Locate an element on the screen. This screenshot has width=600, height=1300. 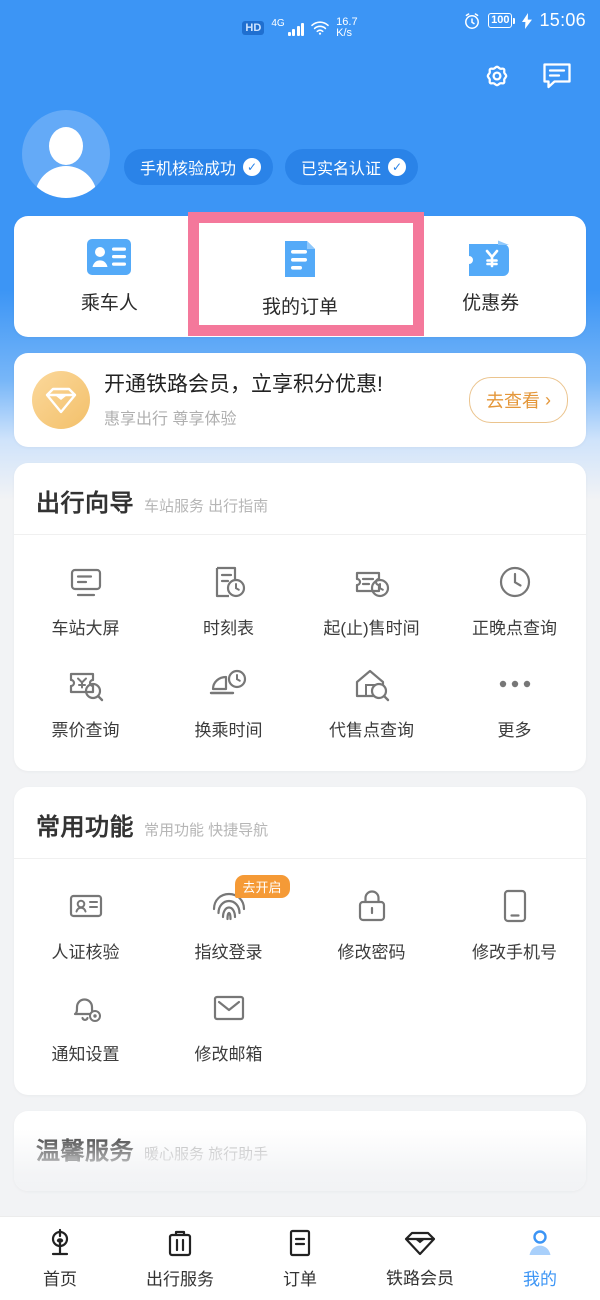
nav-item-orders: 订单 is located at coordinates (300, 1259).